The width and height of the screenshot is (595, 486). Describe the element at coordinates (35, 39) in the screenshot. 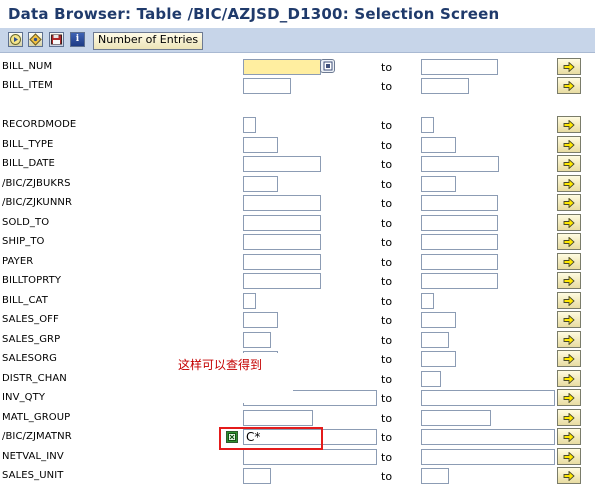

I see `variant-icon` at that location.